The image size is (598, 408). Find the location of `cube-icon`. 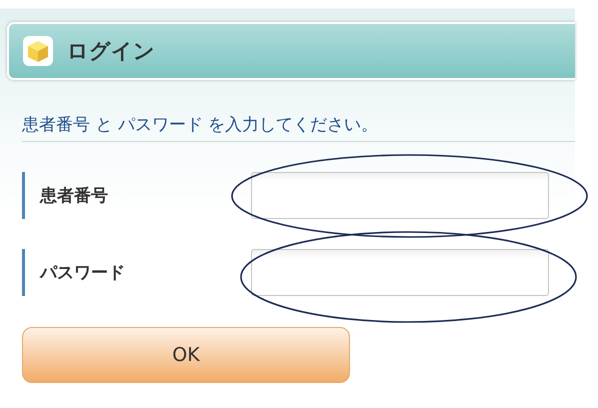

cube-icon is located at coordinates (38, 51).